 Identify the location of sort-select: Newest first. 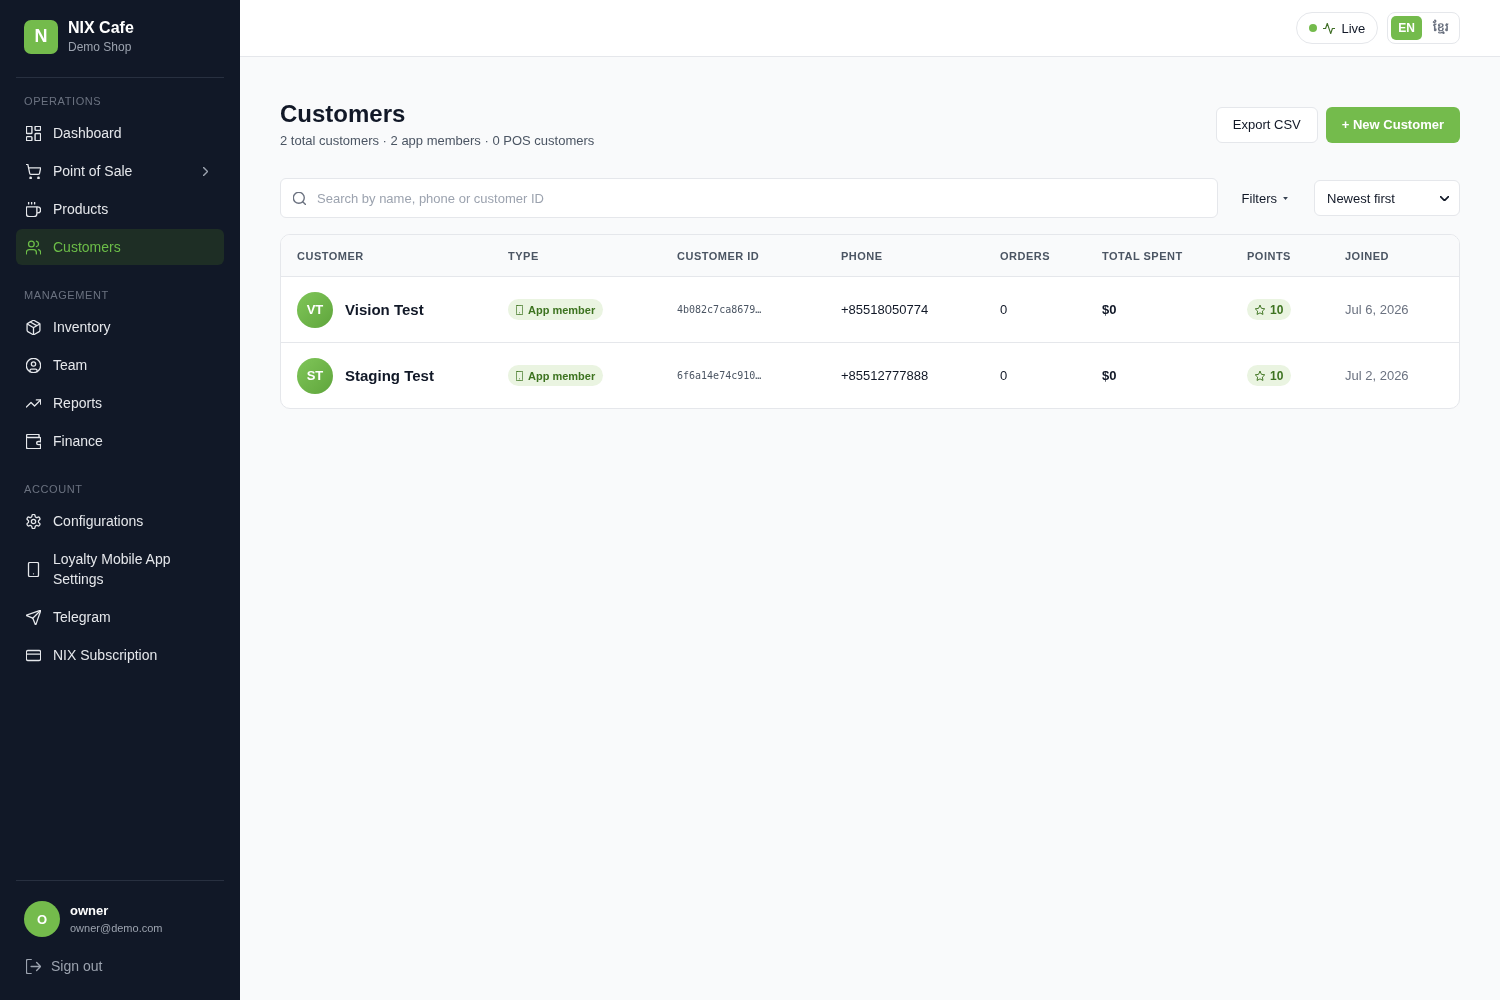
(1387, 198).